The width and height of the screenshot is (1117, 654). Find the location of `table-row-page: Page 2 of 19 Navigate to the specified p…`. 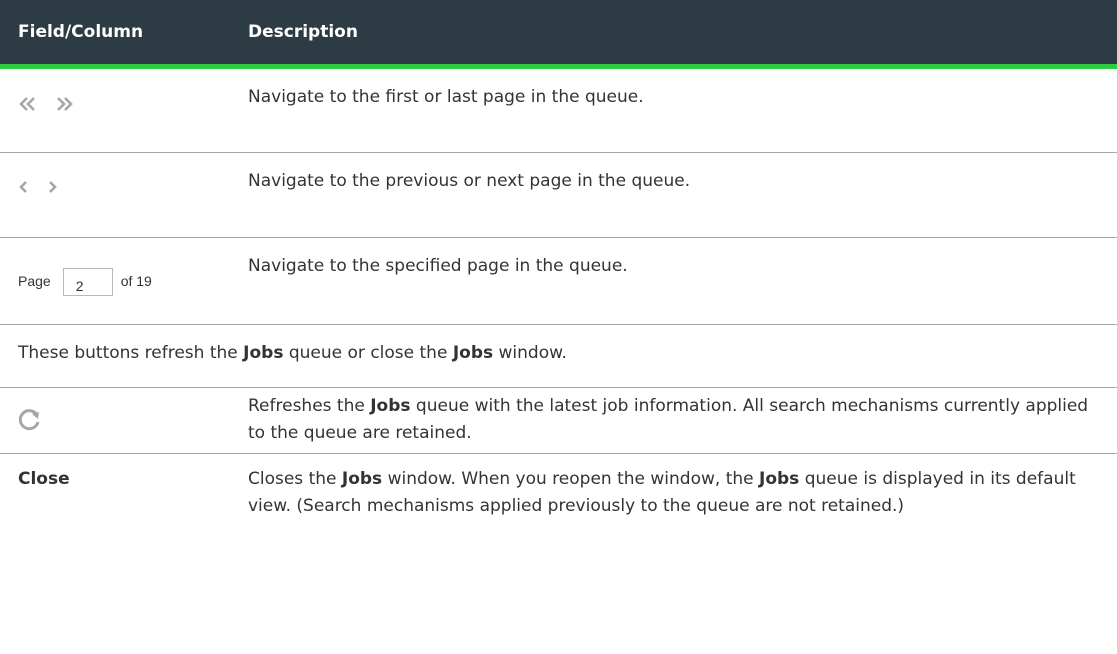

table-row-page: Page 2 of 19 Navigate to the specified p… is located at coordinates (558, 281).